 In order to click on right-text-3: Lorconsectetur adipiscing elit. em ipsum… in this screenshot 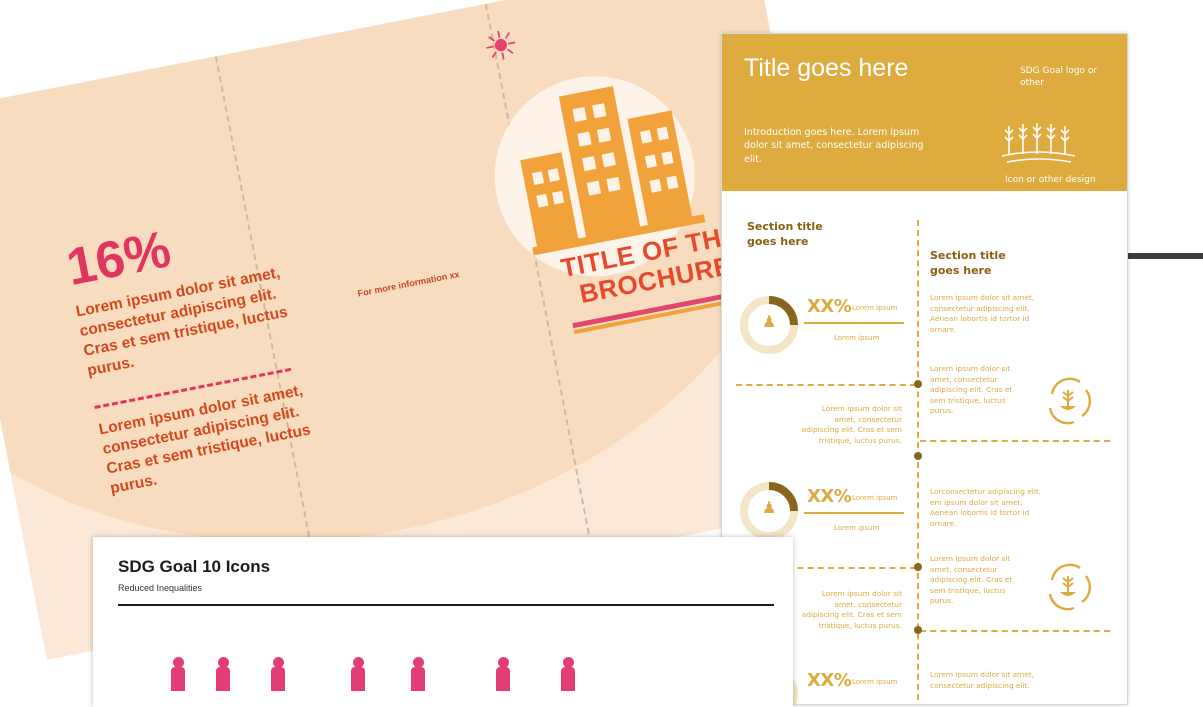, I will do `click(986, 507)`.